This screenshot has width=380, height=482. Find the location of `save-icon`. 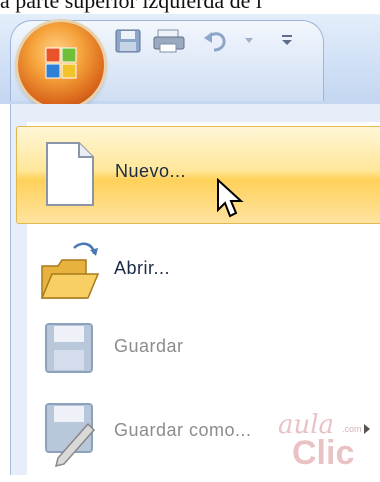

save-icon is located at coordinates (128, 41).